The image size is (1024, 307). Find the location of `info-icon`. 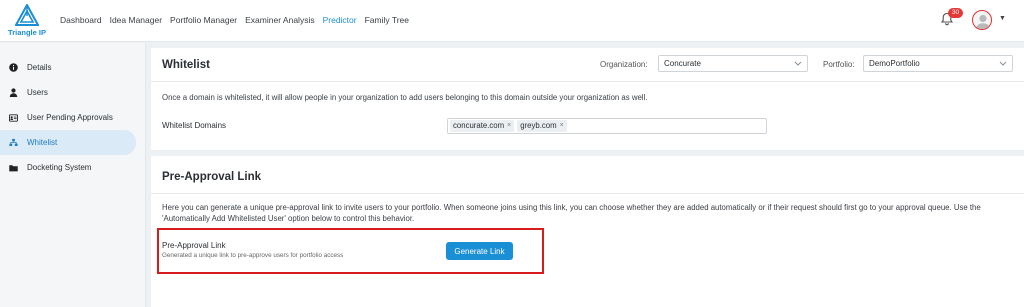

info-icon is located at coordinates (13, 67).